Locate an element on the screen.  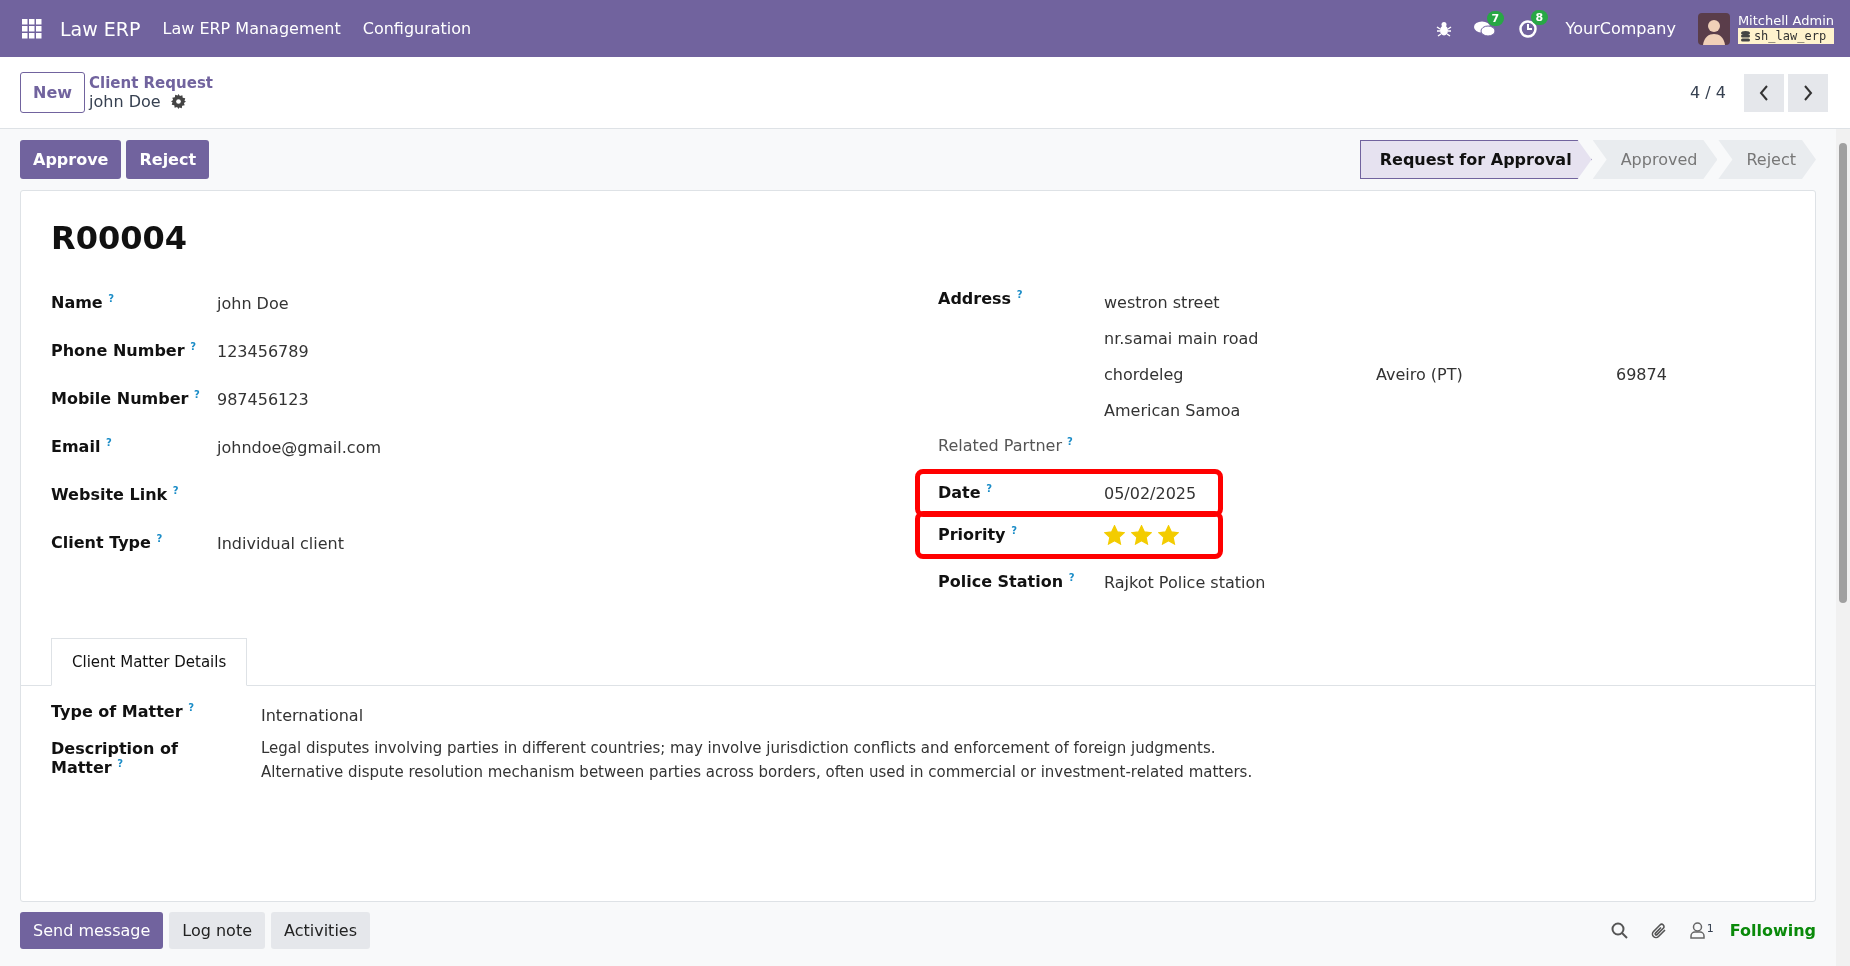
avatar-icon is located at coordinates (1713, 28).